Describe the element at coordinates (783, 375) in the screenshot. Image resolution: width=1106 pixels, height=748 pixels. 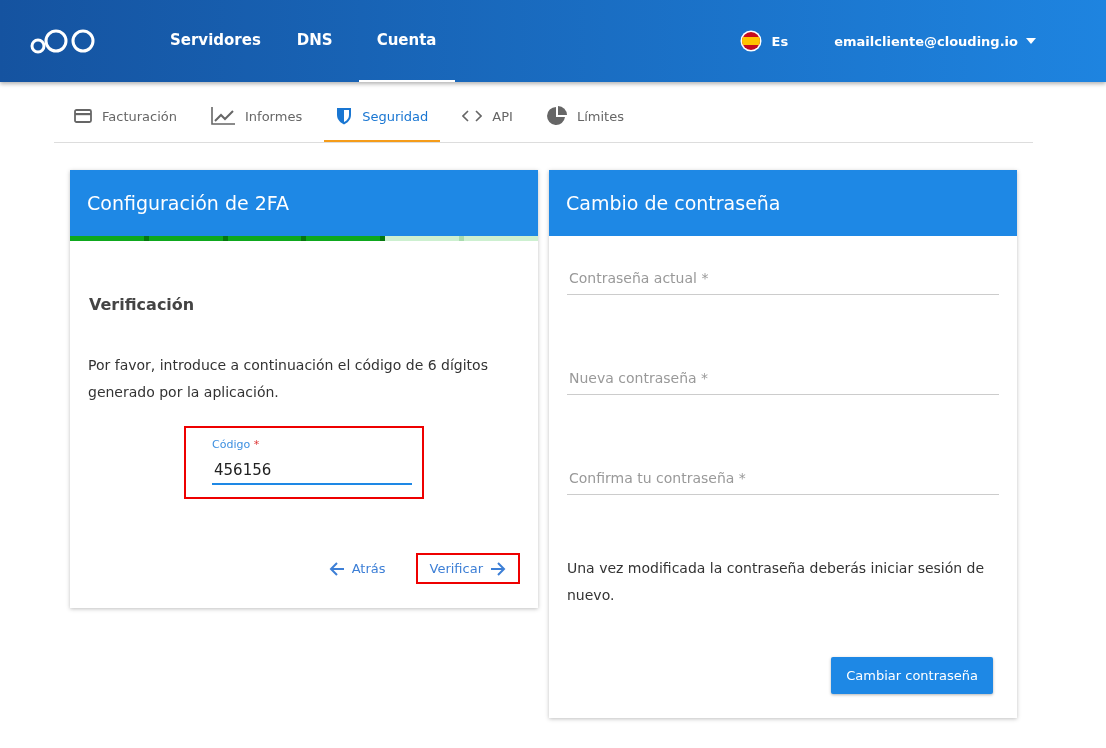
I see `password-field: Nueva contraseña *` at that location.